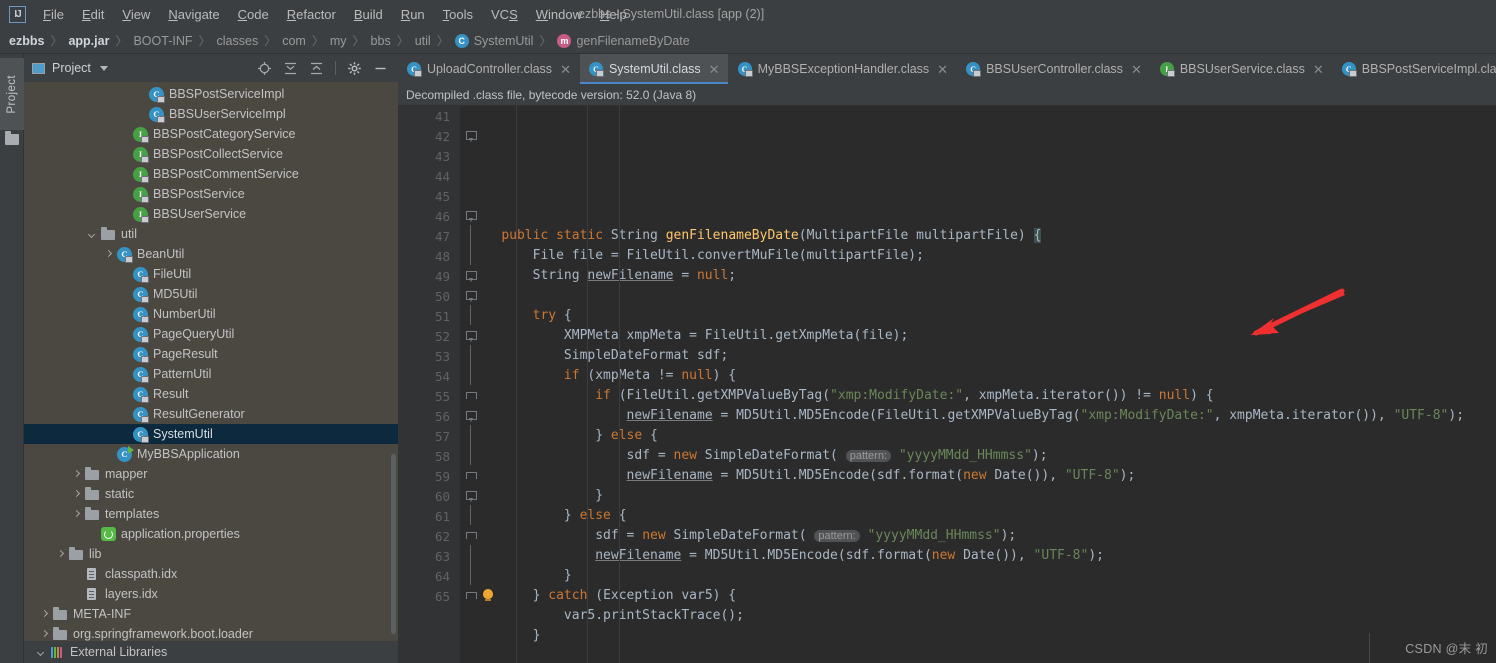 The image size is (1496, 663). Describe the element at coordinates (211, 254) in the screenshot. I see `tree-node-beanutil: C BeanUtil` at that location.